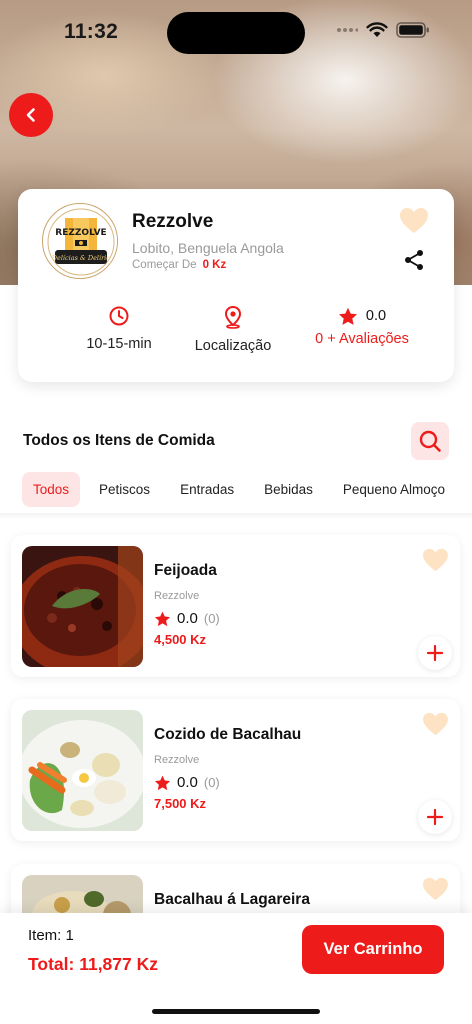 The image size is (472, 1024). Describe the element at coordinates (51, 935) in the screenshot. I see `cart-item-count: Item: 1` at that location.